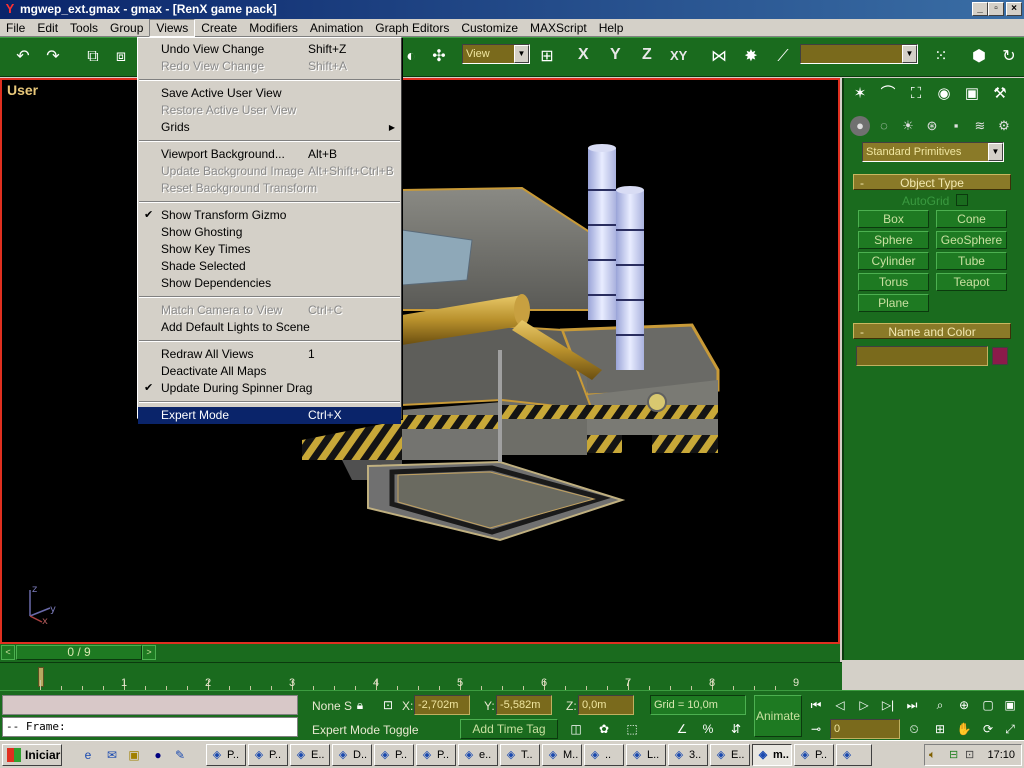 This screenshot has width=1024, height=768. Describe the element at coordinates (888, 94) in the screenshot. I see `modify-tab-icon: ⌒` at that location.